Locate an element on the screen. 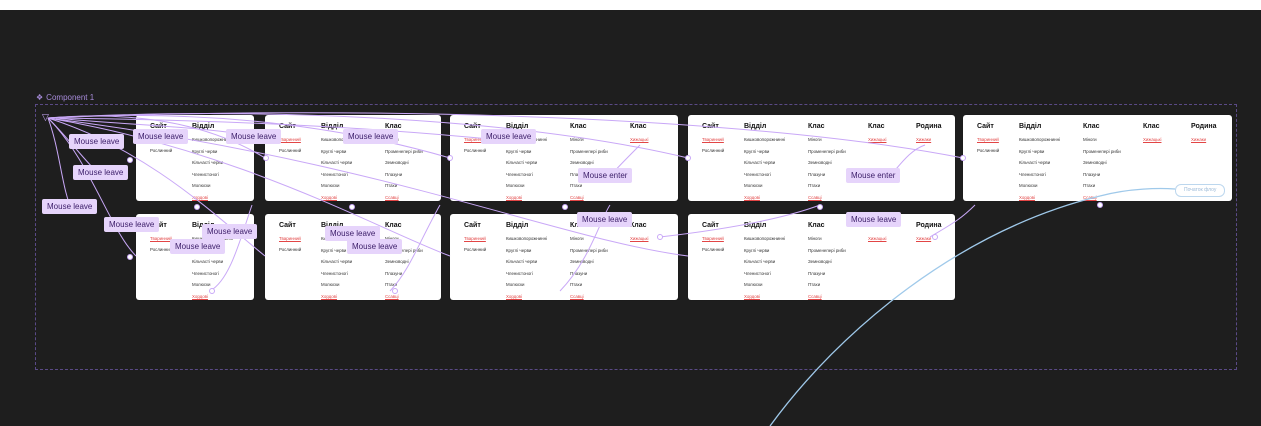 The height and width of the screenshot is (426, 1261). flow-start-pill: Початок флоу is located at coordinates (1200, 190).